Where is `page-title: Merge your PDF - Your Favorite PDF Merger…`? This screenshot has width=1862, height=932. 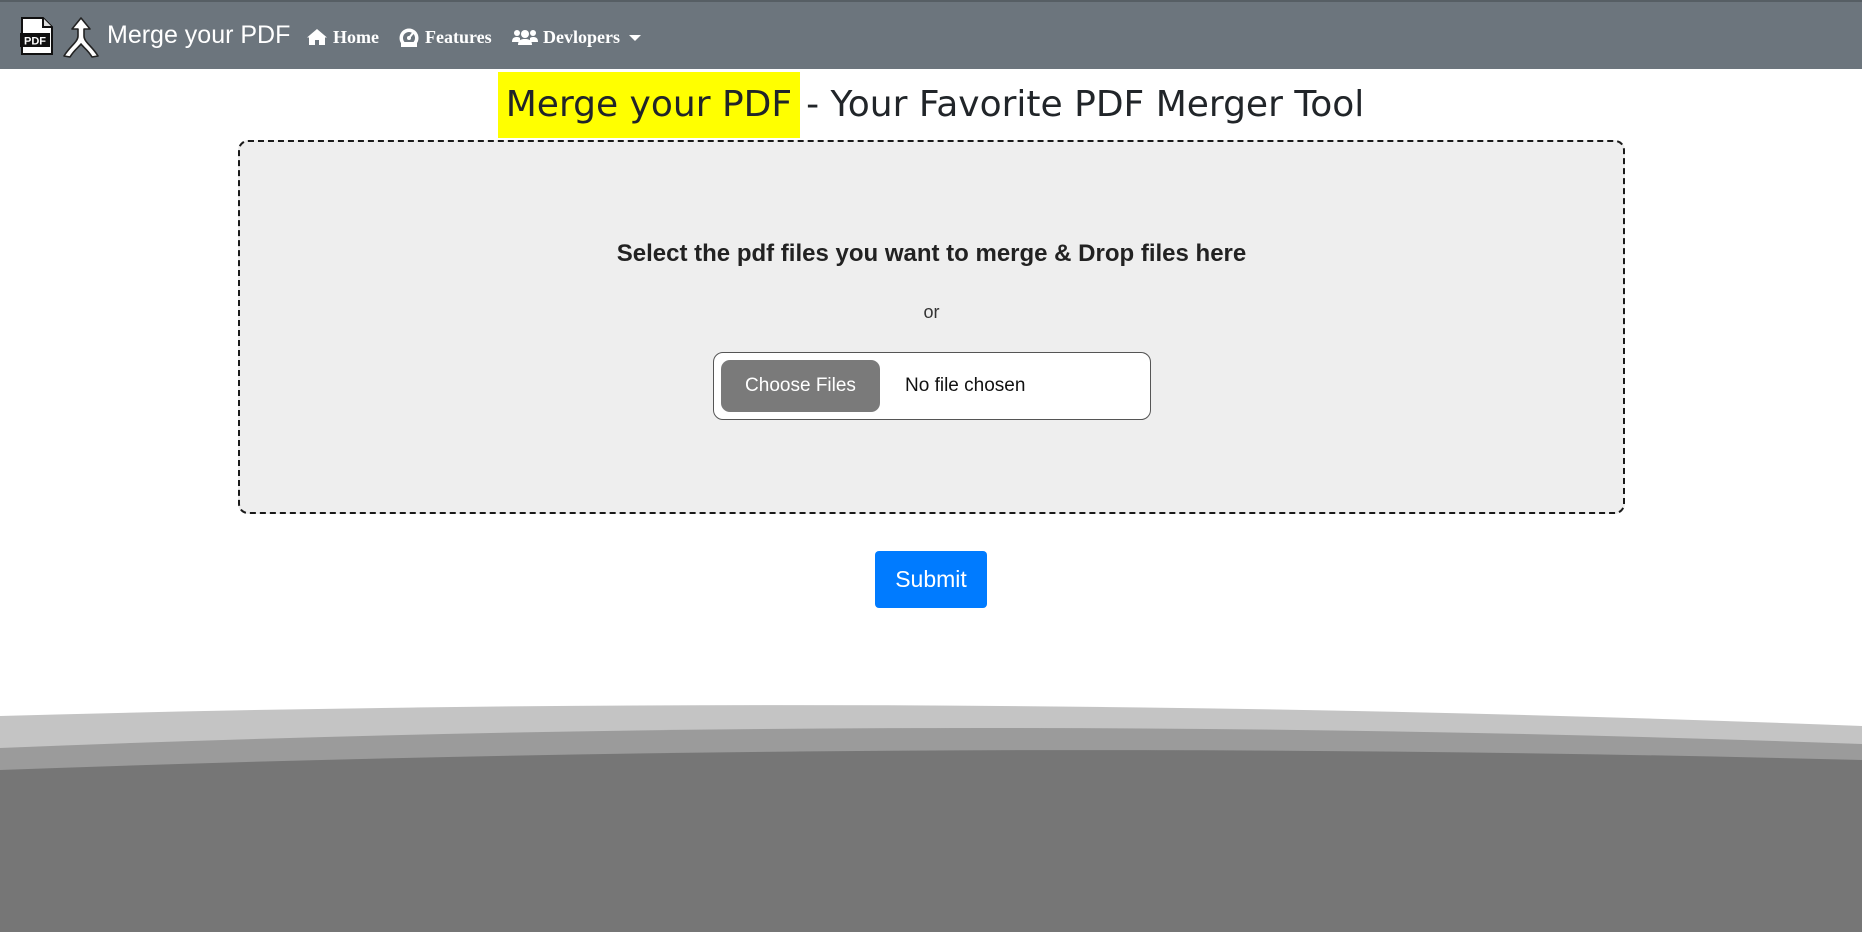
page-title: Merge your PDF - Your Favorite PDF Merger… is located at coordinates (931, 105).